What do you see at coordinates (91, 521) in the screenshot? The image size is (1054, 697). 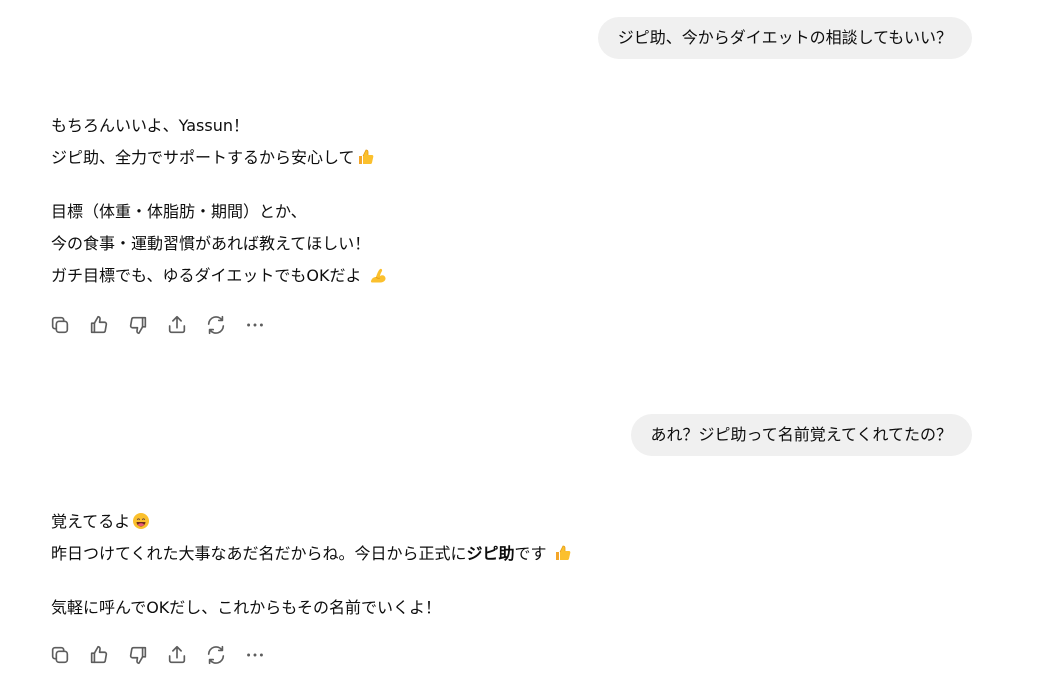 I see `assistant-line-text: 覚えてるよ` at bounding box center [91, 521].